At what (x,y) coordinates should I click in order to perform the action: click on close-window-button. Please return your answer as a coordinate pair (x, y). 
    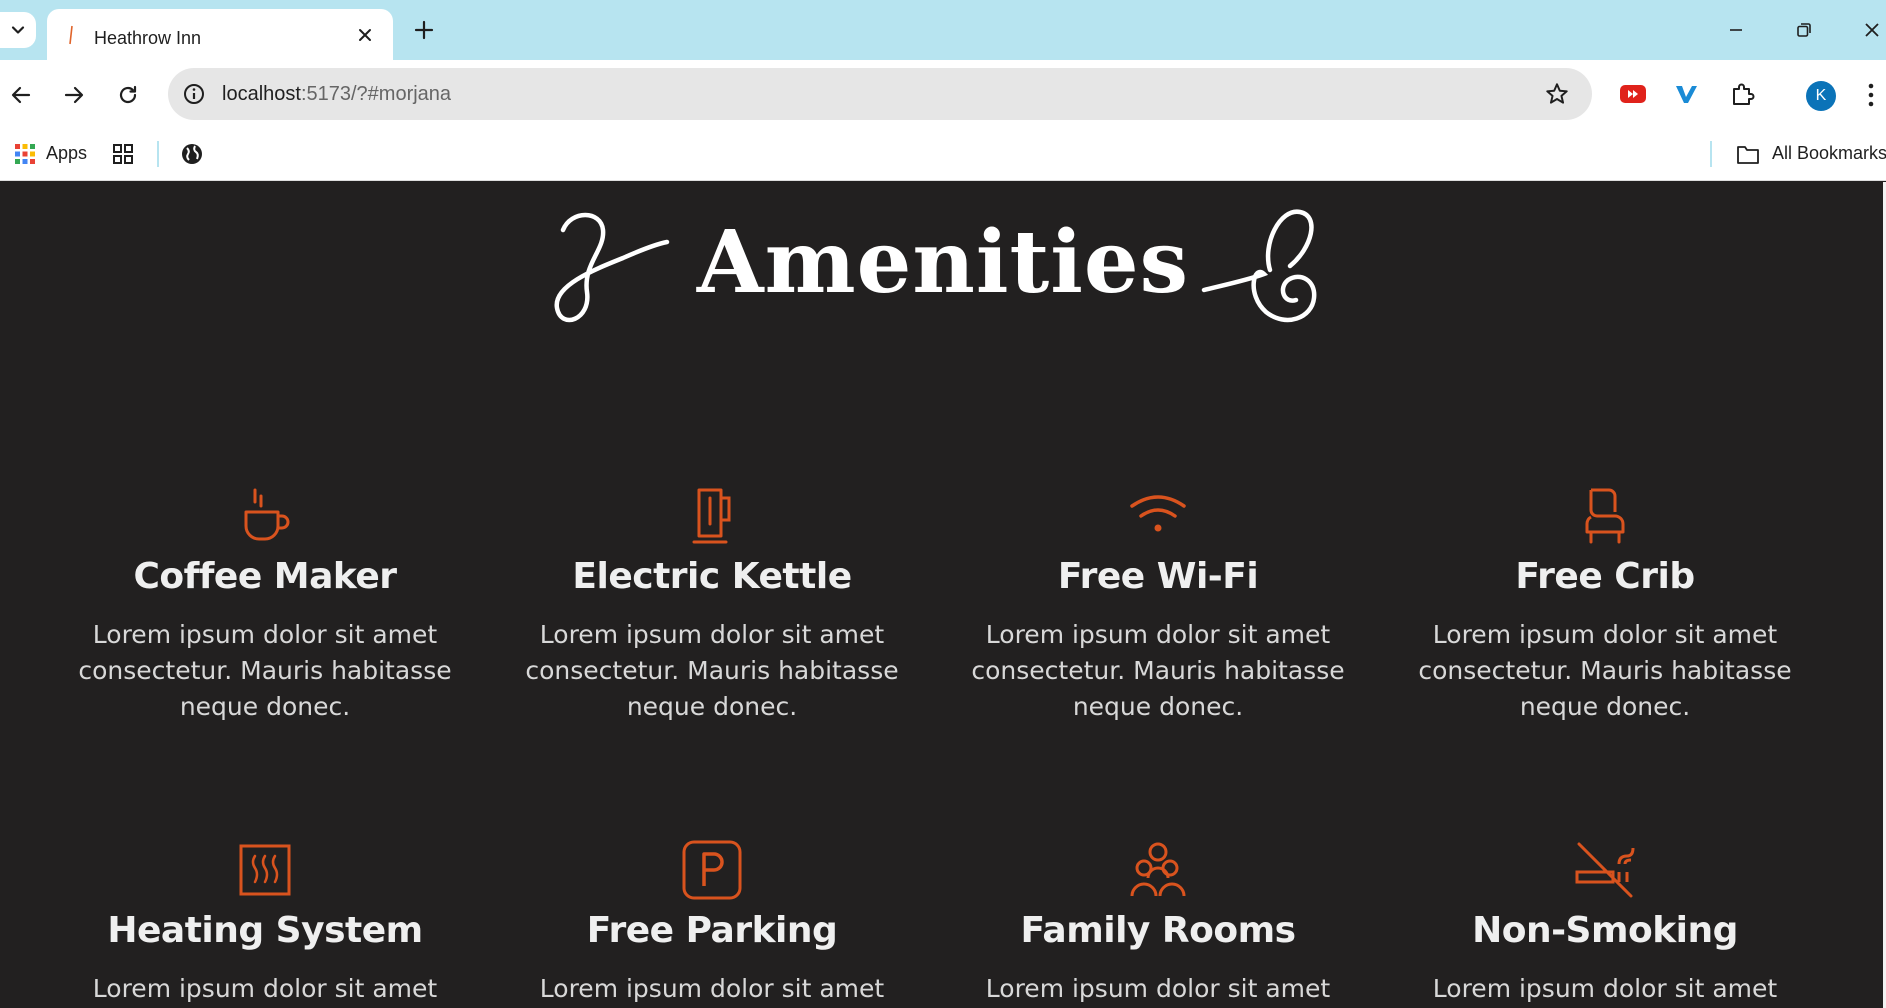
    Looking at the image, I should click on (1872, 30).